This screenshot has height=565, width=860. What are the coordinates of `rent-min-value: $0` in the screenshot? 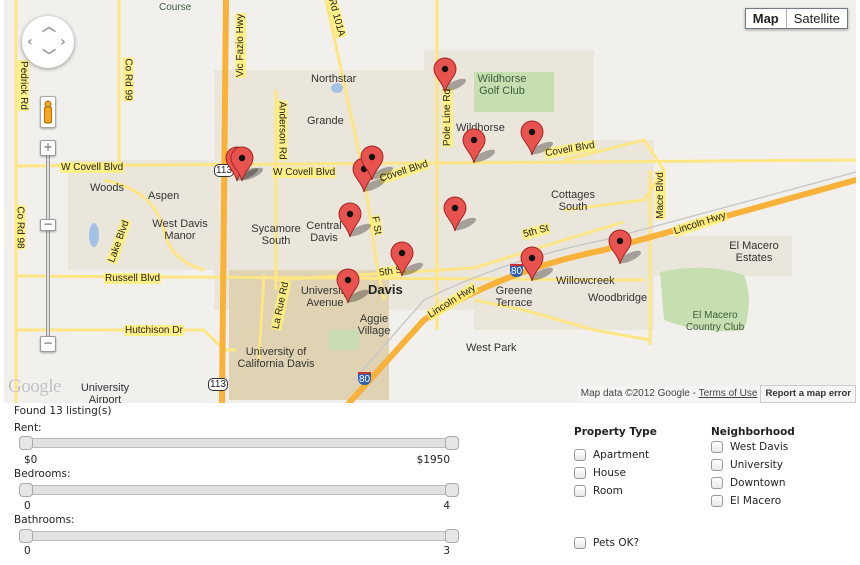 It's located at (31, 460).